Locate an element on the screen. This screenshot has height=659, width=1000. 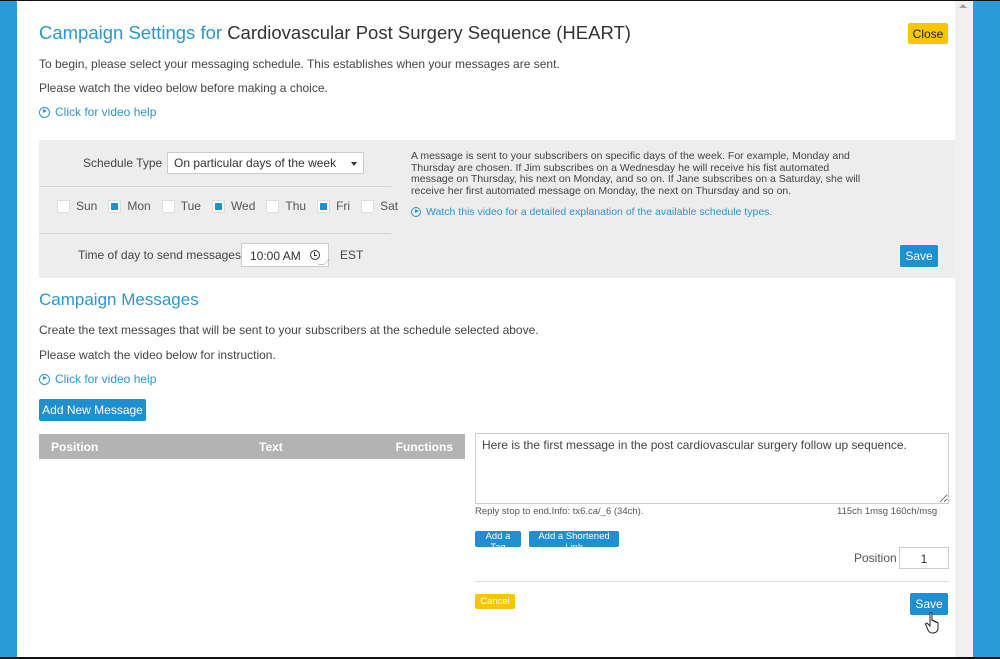
day-label: Sun is located at coordinates (87, 206).